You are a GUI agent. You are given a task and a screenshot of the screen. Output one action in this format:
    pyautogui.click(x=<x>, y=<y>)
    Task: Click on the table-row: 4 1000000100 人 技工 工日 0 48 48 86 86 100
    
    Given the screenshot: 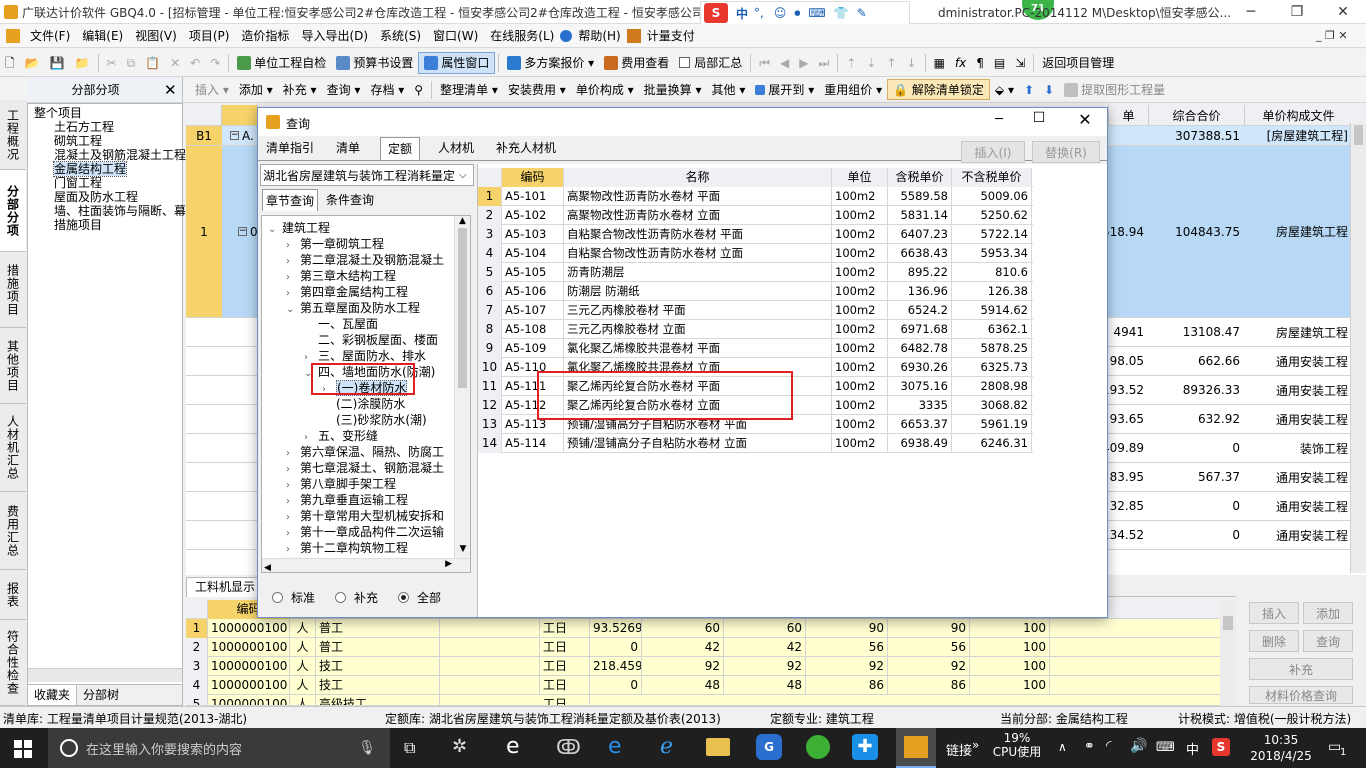 What is the action you would take?
    pyautogui.click(x=711, y=685)
    